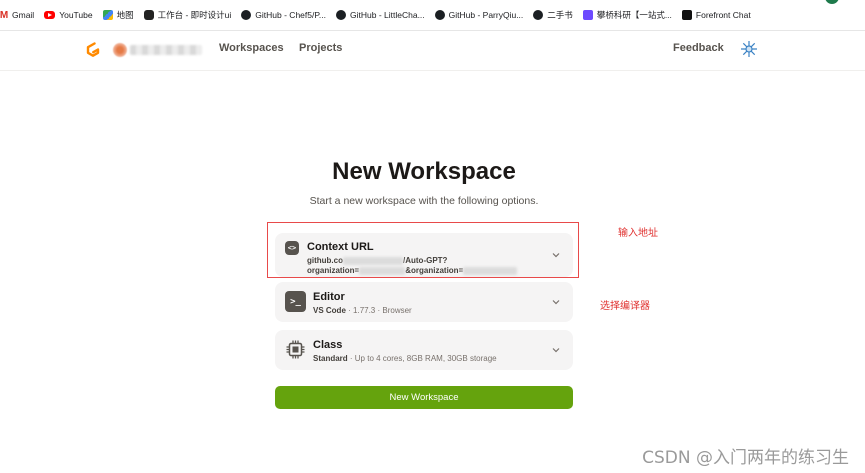  I want to click on cpu-icon, so click(295, 349).